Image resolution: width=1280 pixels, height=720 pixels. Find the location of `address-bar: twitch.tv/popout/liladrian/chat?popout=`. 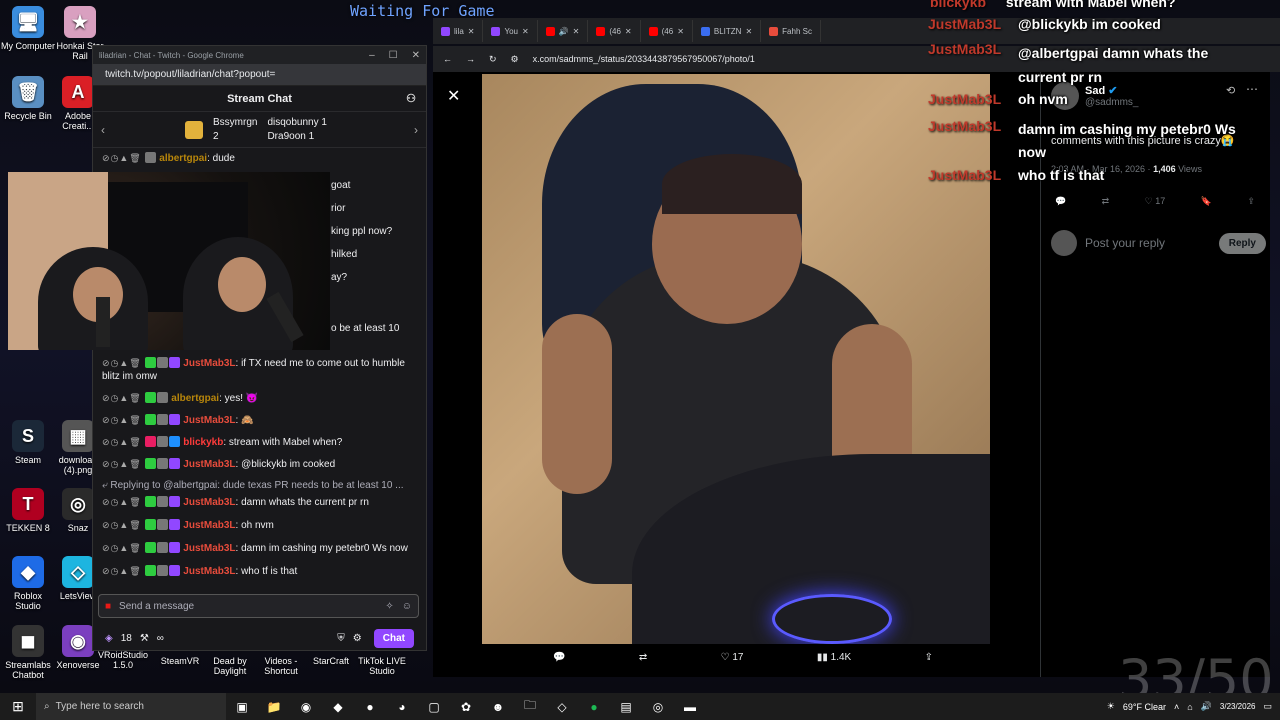

address-bar: twitch.tv/popout/liladrian/chat?popout= is located at coordinates (259, 75).